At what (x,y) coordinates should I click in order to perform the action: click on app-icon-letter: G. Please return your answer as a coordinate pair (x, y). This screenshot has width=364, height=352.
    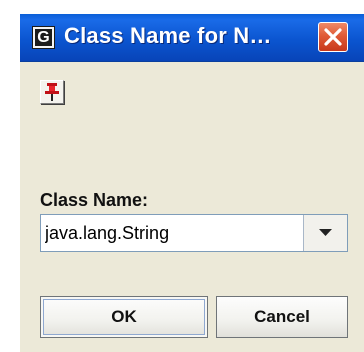
    Looking at the image, I should click on (43, 37).